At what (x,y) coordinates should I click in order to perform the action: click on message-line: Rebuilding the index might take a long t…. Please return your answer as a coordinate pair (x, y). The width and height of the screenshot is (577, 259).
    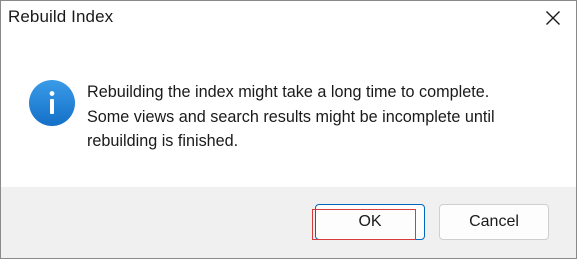
    Looking at the image, I should click on (288, 92).